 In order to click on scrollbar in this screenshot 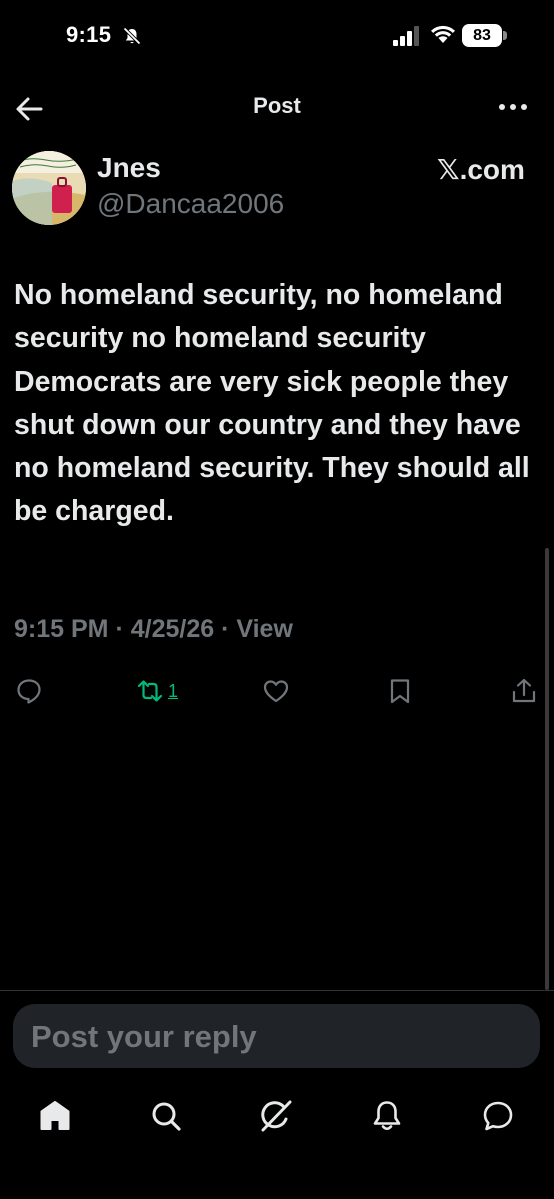, I will do `click(547, 769)`.